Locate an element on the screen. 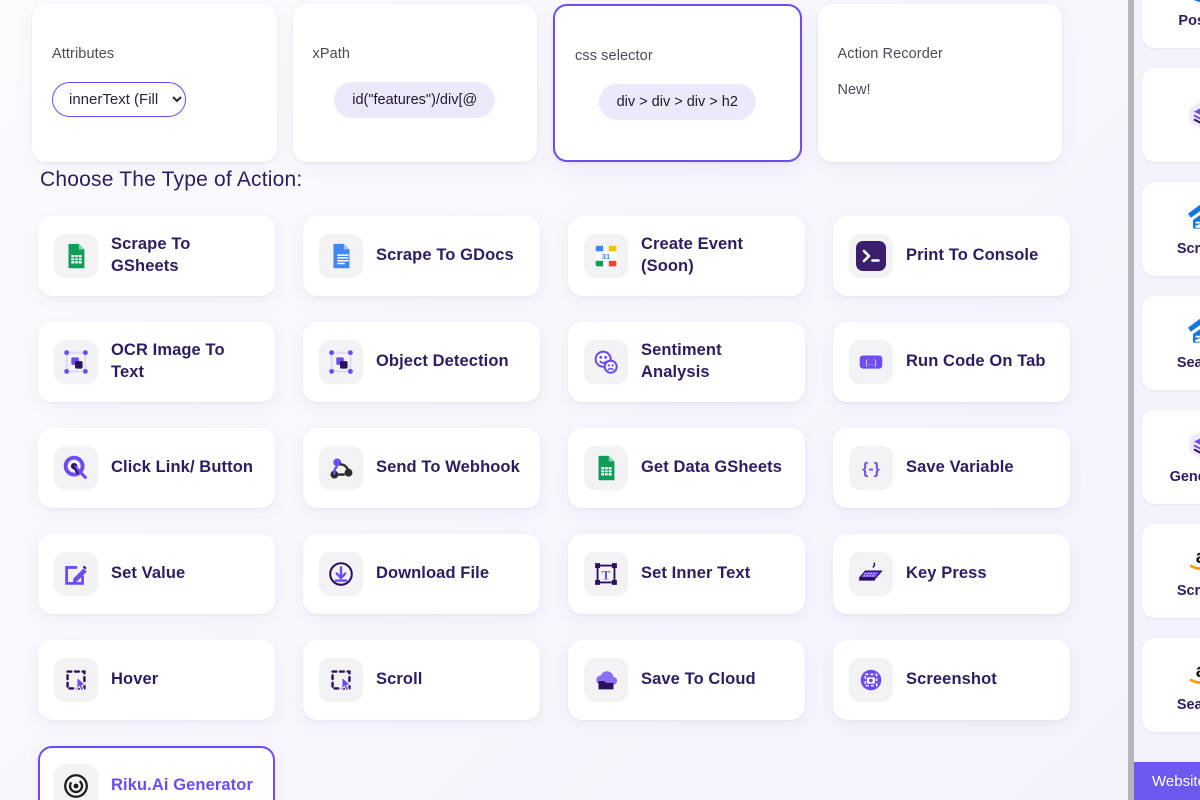 The width and height of the screenshot is (1200, 800). action-card-label: Key Press is located at coordinates (946, 573).